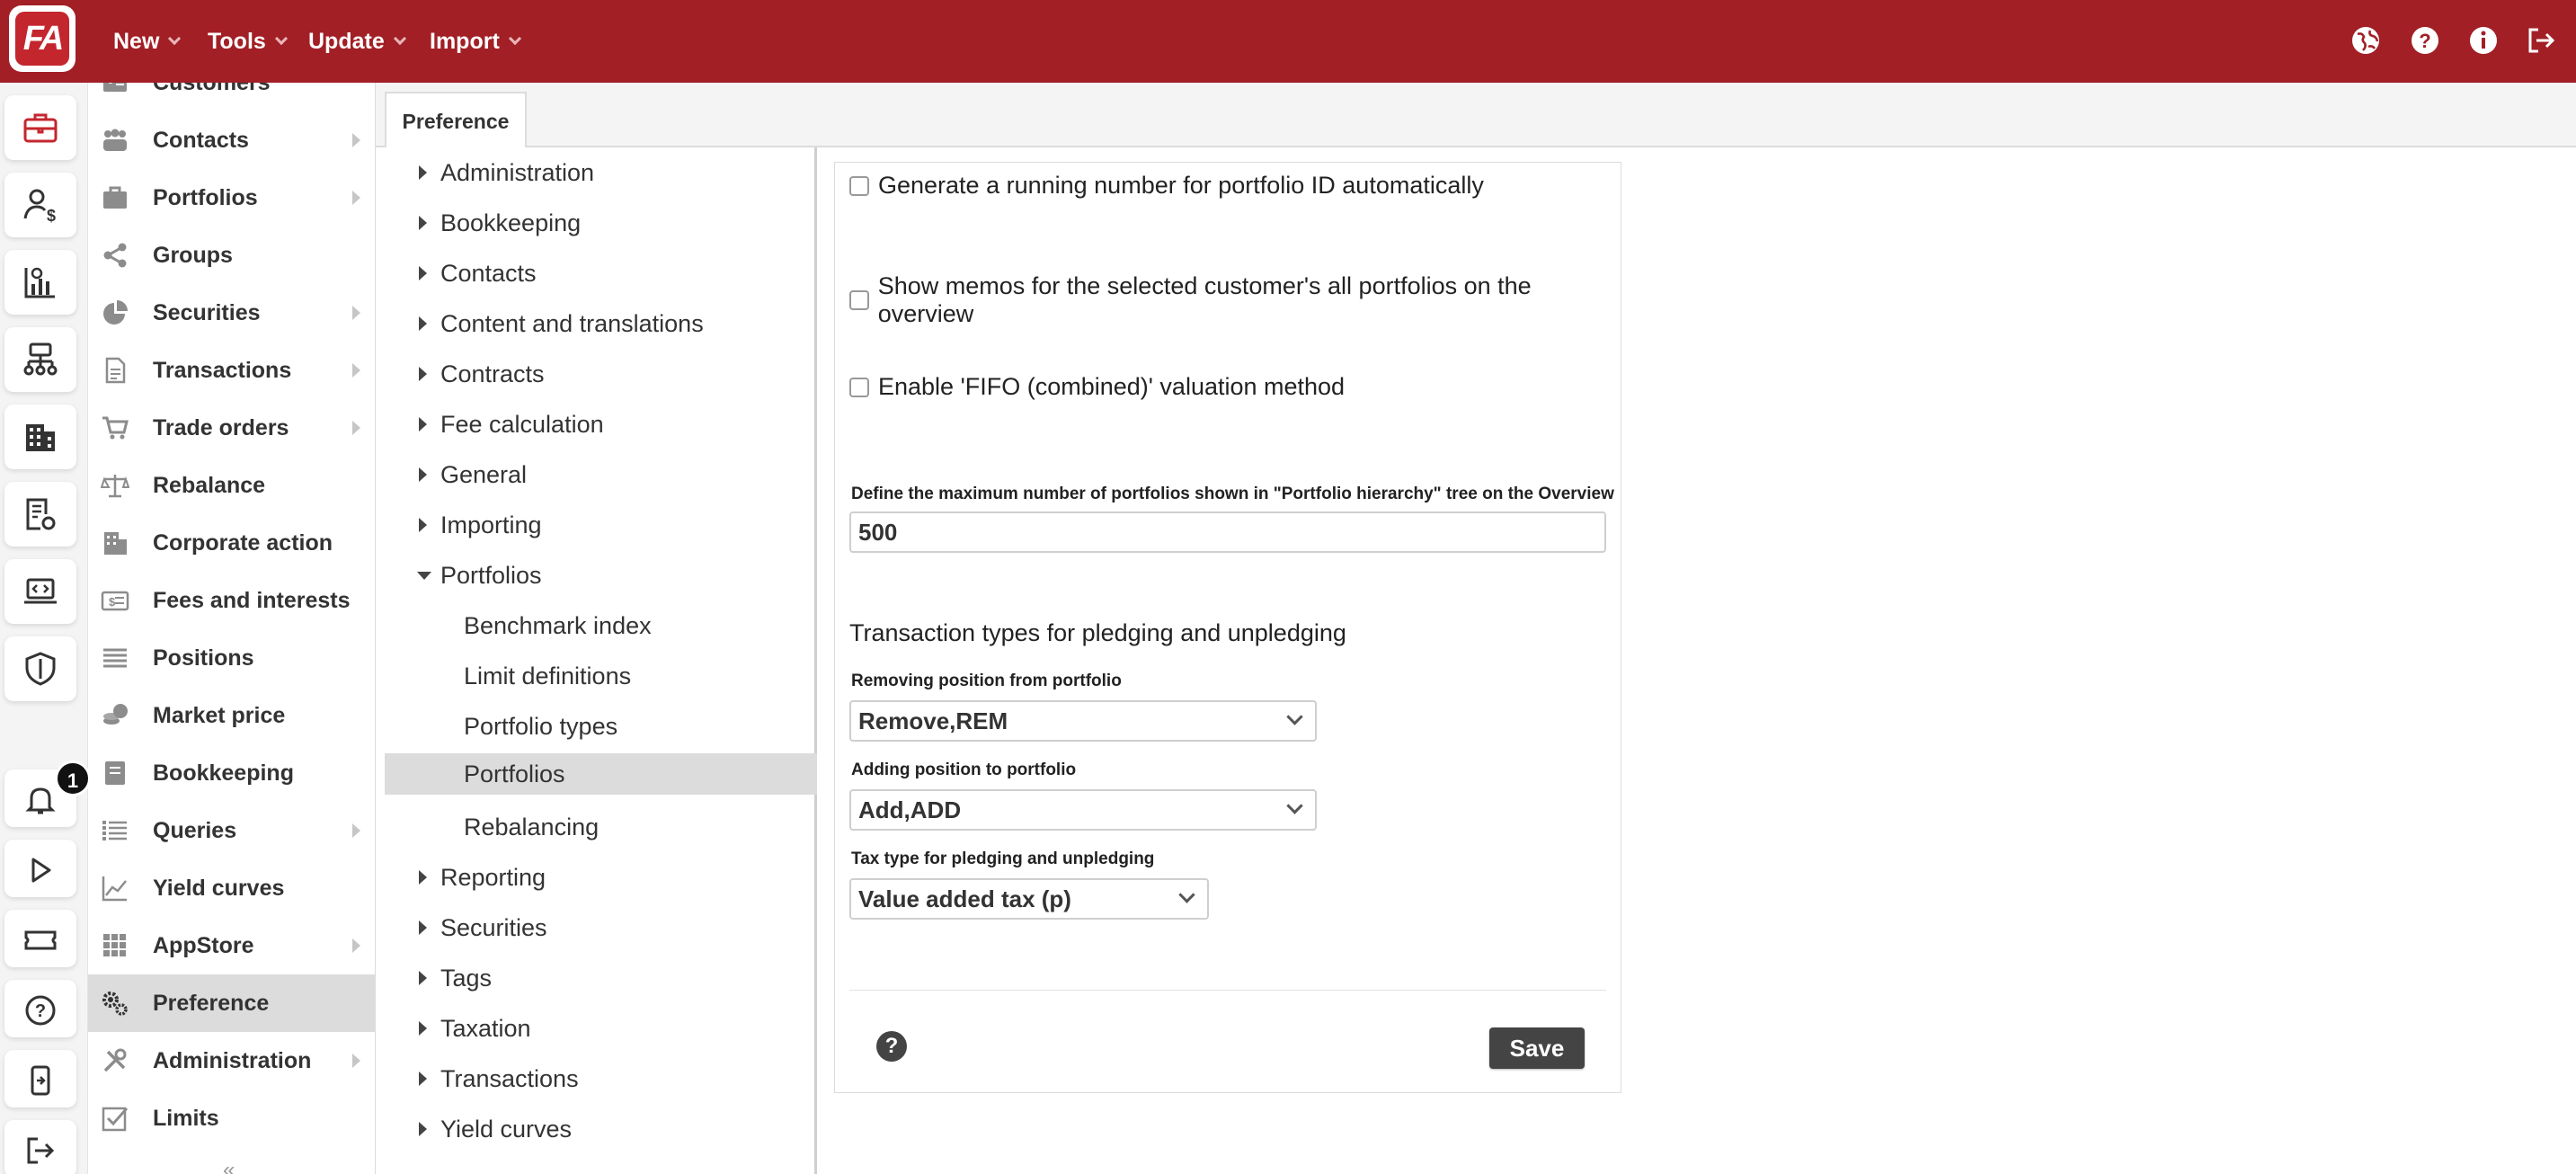 The image size is (2576, 1174). What do you see at coordinates (491, 525) in the screenshot?
I see `tree-item-label: Importing` at bounding box center [491, 525].